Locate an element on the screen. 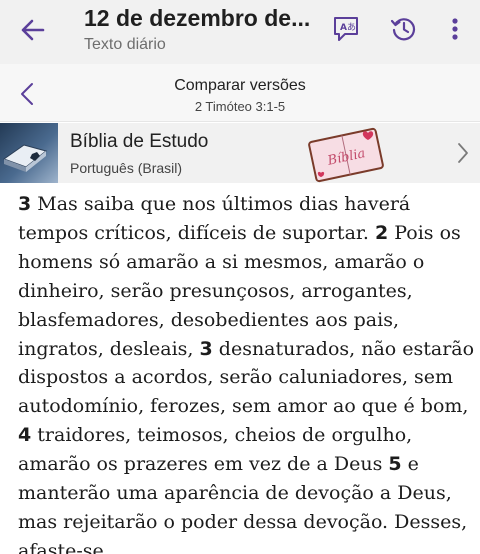 This screenshot has height=554, width=480. verse-number: 2 is located at coordinates (381, 233).